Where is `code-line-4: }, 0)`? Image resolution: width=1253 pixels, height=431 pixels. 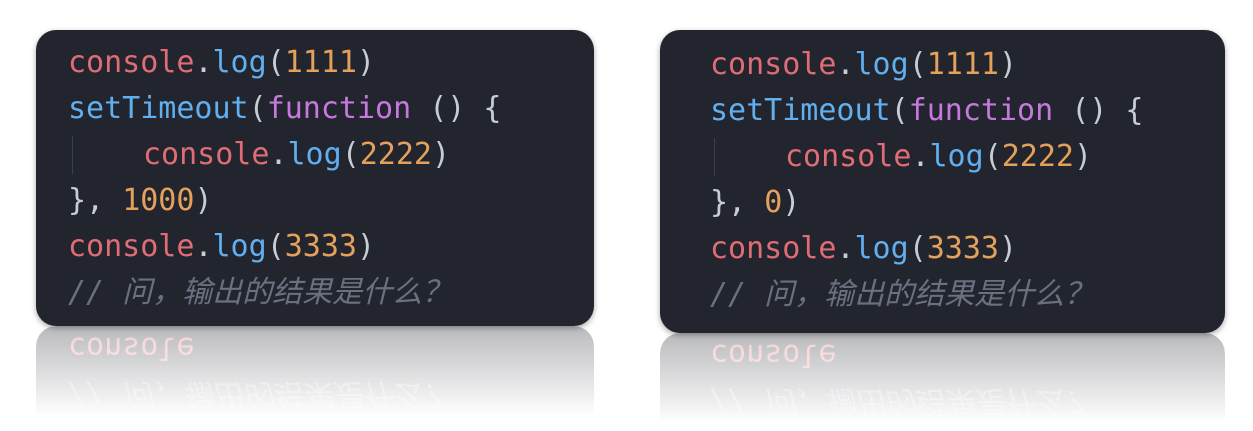
code-line-4: }, 0) is located at coordinates (967, 203).